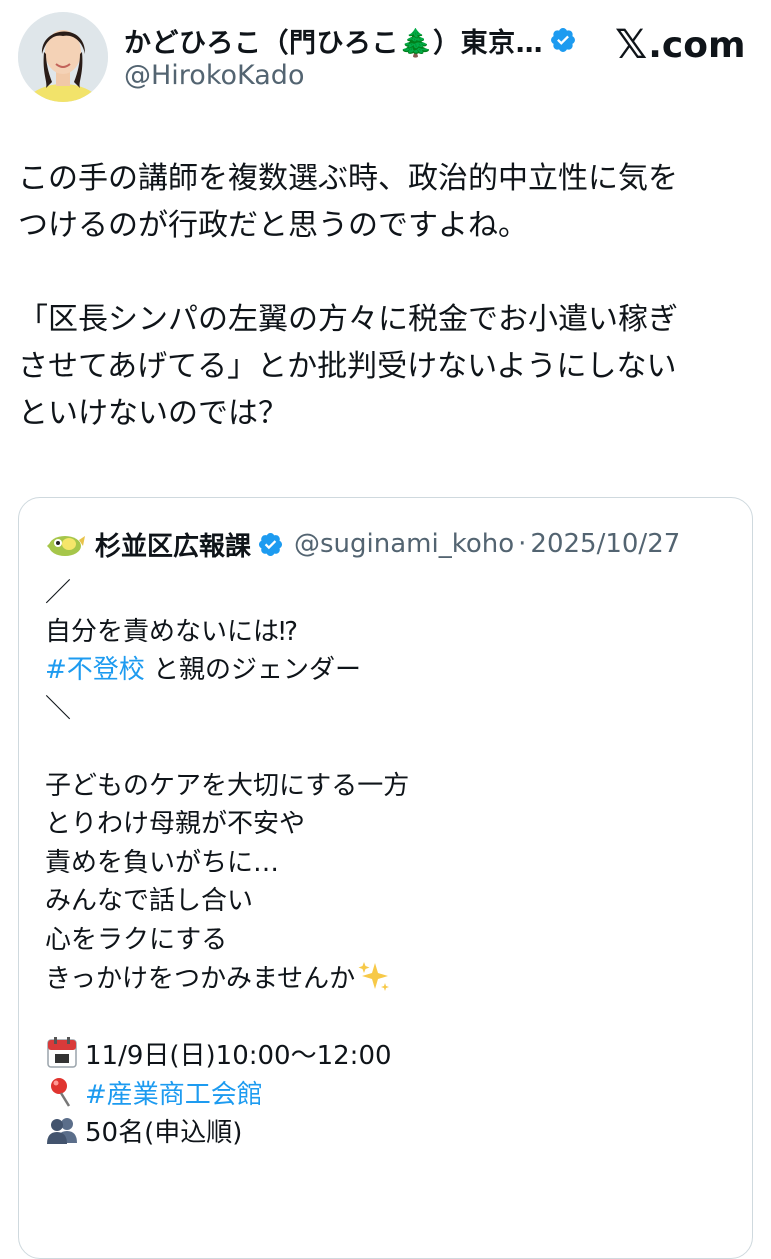 This screenshot has width=771, height=1259. Describe the element at coordinates (63, 57) in the screenshot. I see `author-avatar` at that location.